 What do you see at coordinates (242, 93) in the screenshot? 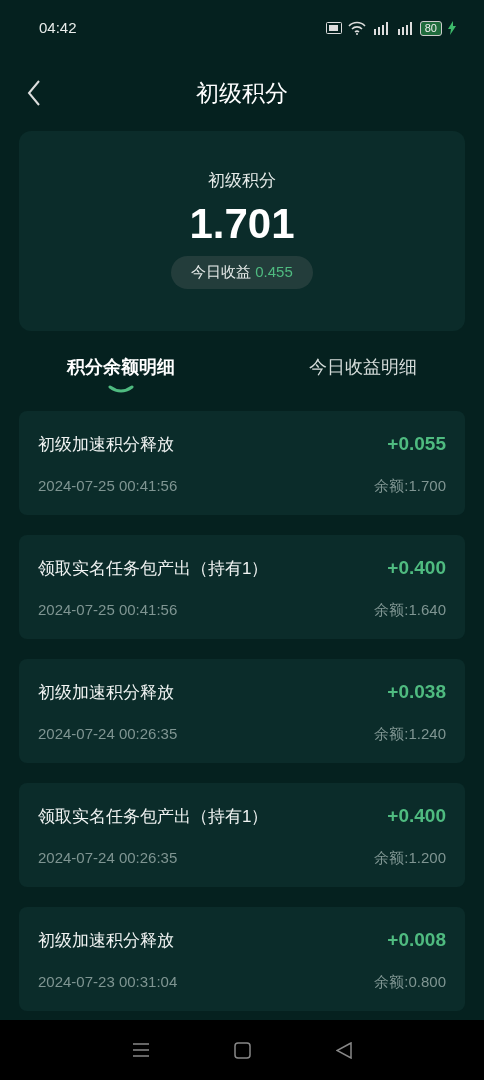
I see `page-title: 初级积分` at bounding box center [242, 93].